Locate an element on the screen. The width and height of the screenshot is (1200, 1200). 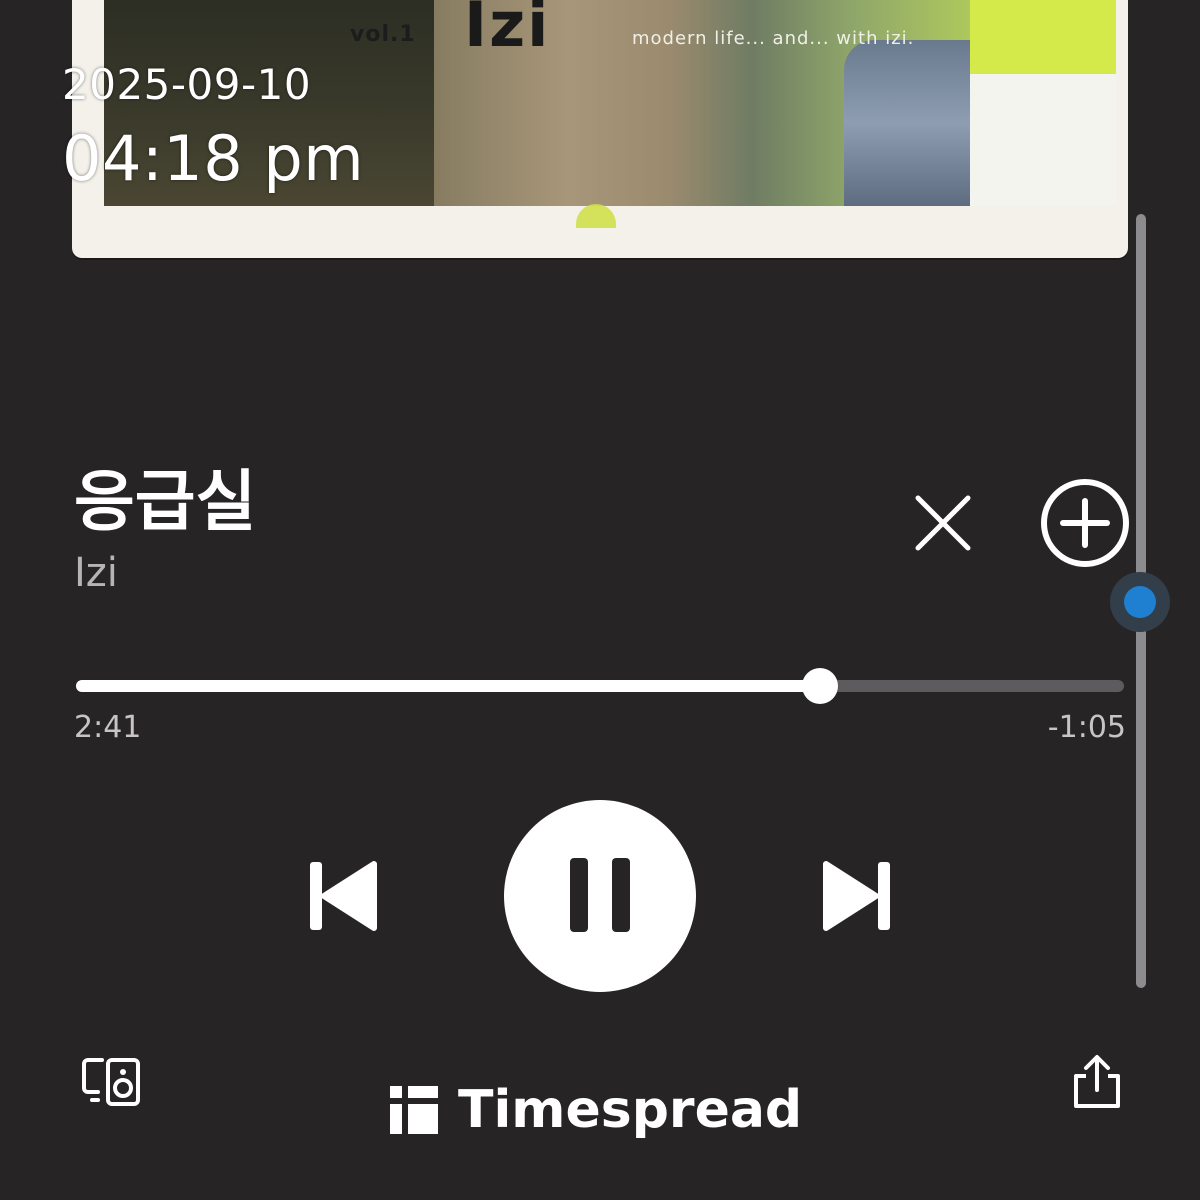
close-icon is located at coordinates (943, 523).